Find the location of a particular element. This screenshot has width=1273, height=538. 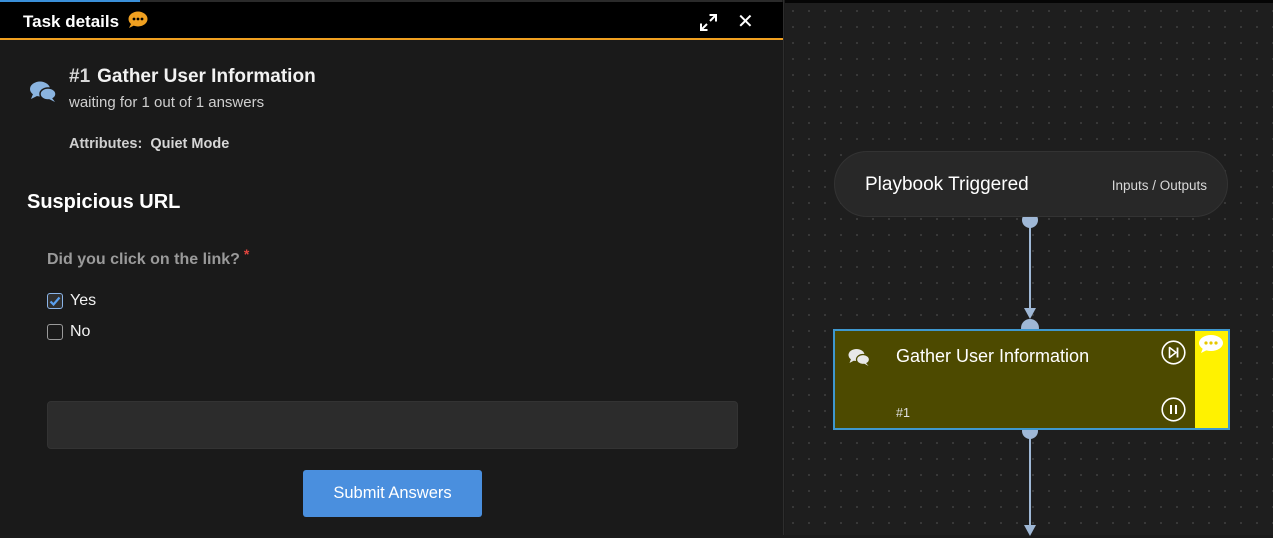

task-status: waiting for 1 out of 1 answers is located at coordinates (167, 102).